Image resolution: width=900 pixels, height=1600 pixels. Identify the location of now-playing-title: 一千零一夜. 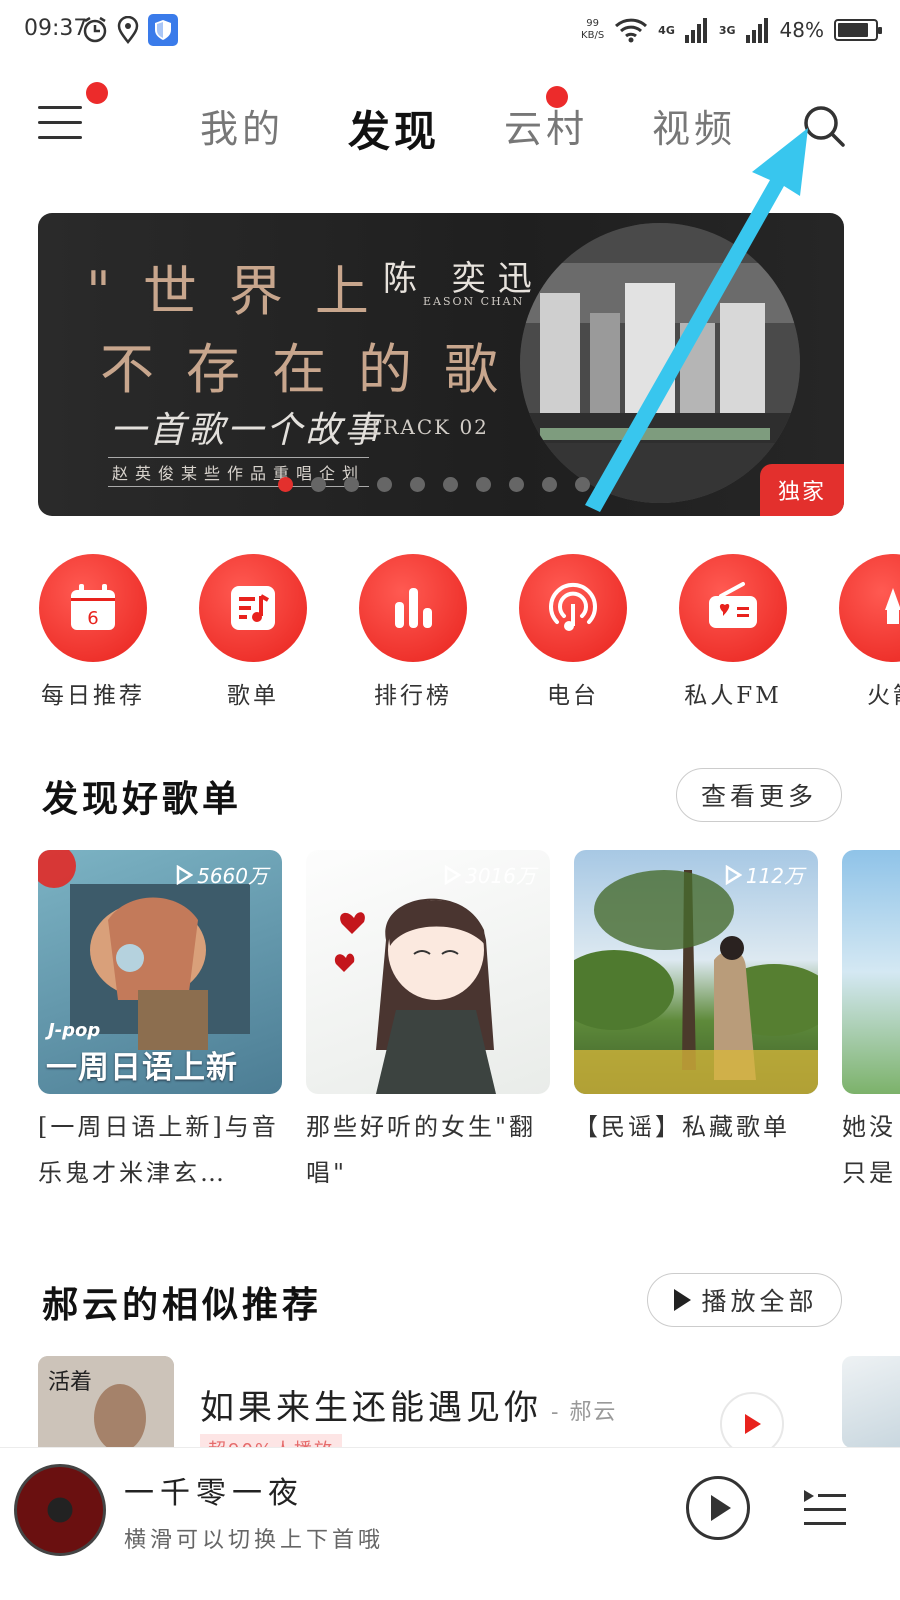
(214, 1493).